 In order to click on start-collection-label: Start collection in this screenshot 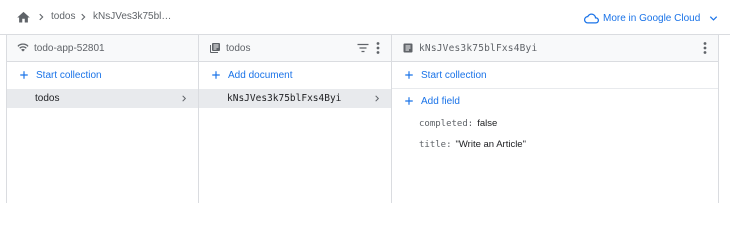, I will do `click(69, 75)`.